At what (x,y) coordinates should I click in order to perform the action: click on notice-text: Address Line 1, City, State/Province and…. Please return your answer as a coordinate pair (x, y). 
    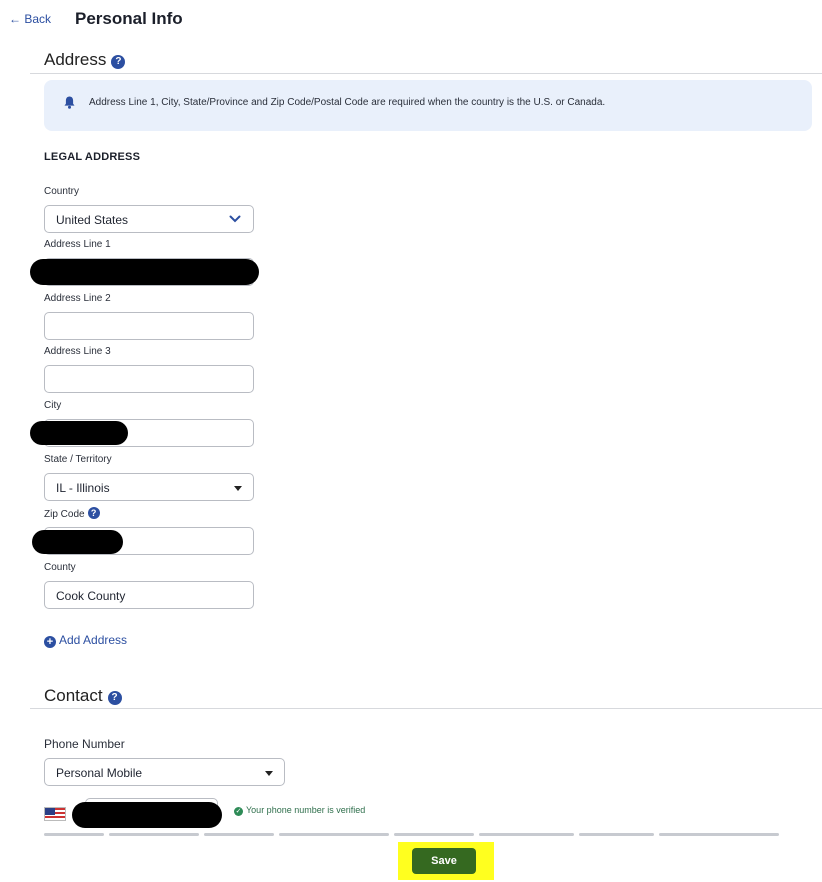
    Looking at the image, I should click on (347, 102).